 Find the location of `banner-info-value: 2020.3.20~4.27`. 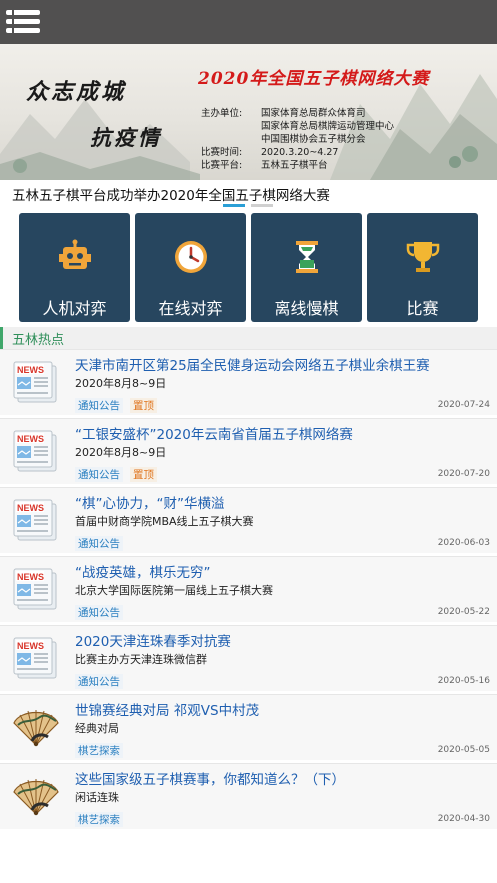

banner-info-value: 2020.3.20~4.27 is located at coordinates (300, 152).